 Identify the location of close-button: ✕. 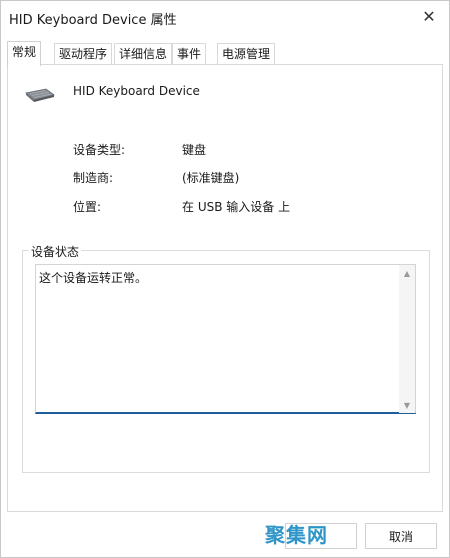
(429, 16).